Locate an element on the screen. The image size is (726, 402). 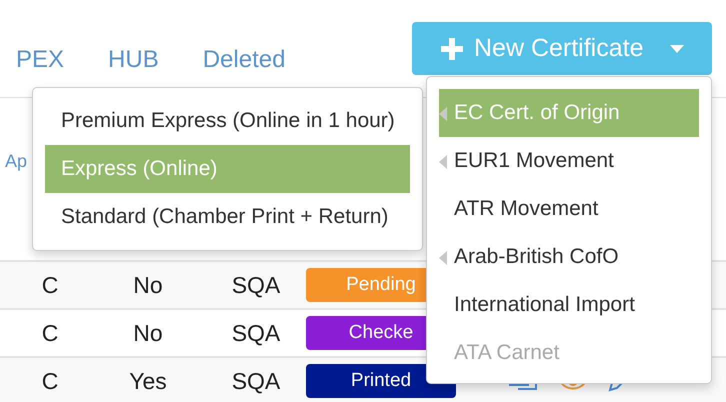
menu-item: Standard (Chamber Print + Return) is located at coordinates (227, 217).